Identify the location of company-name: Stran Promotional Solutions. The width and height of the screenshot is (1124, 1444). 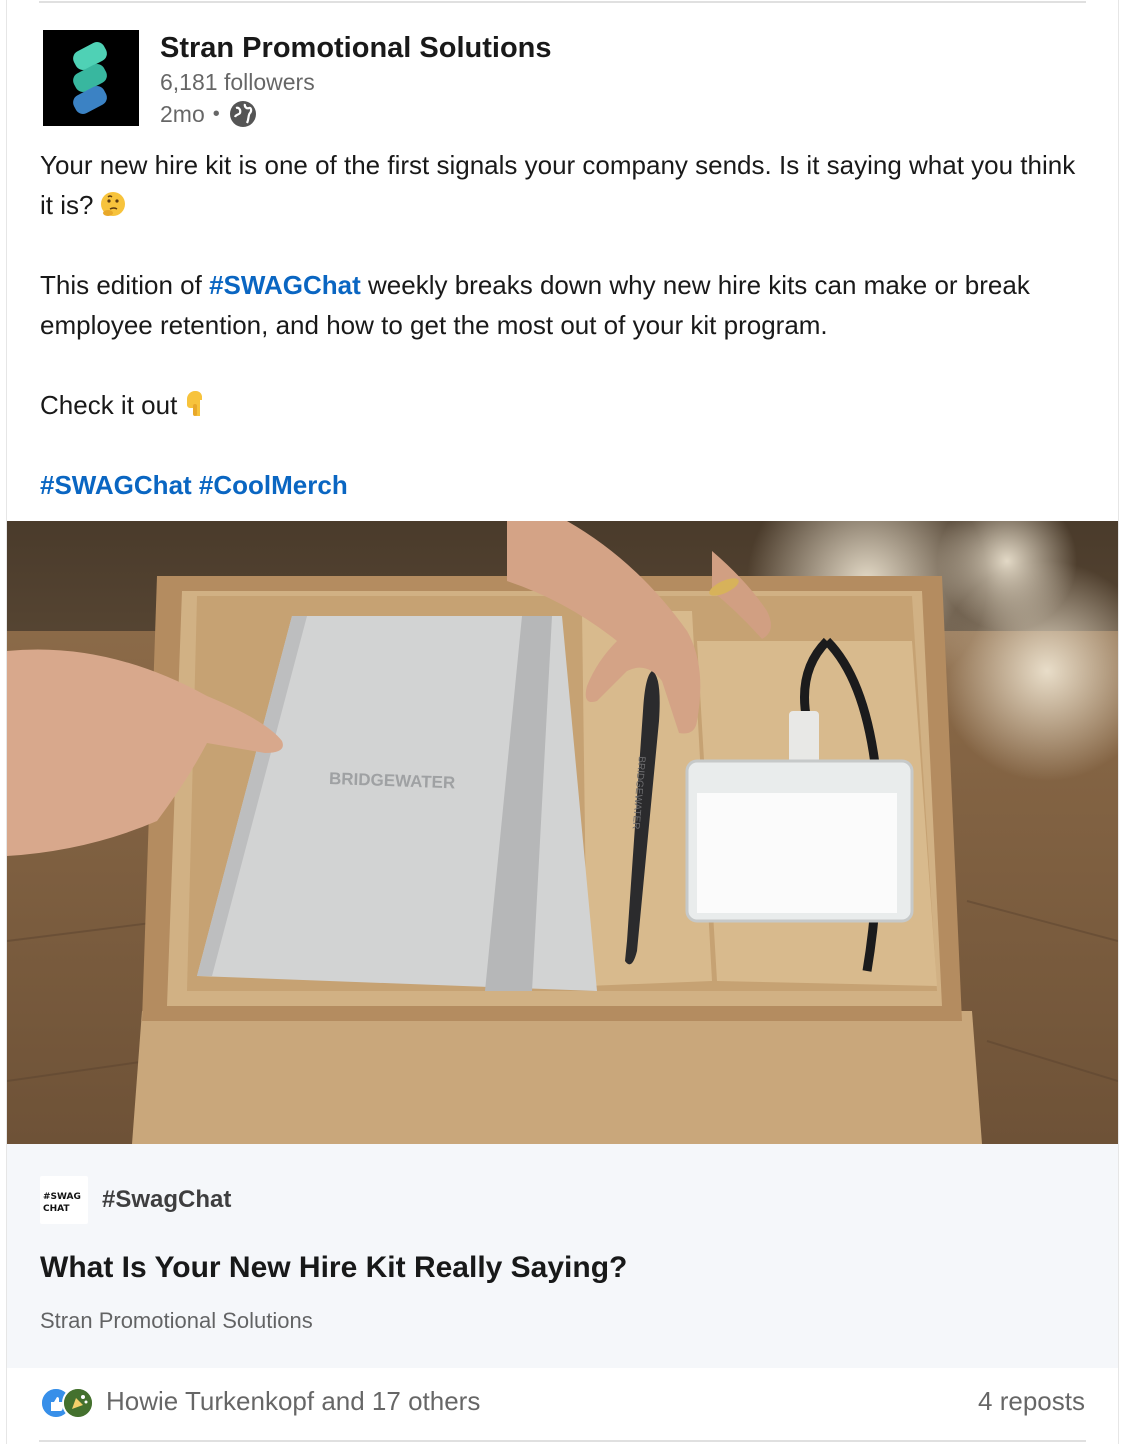
(356, 48).